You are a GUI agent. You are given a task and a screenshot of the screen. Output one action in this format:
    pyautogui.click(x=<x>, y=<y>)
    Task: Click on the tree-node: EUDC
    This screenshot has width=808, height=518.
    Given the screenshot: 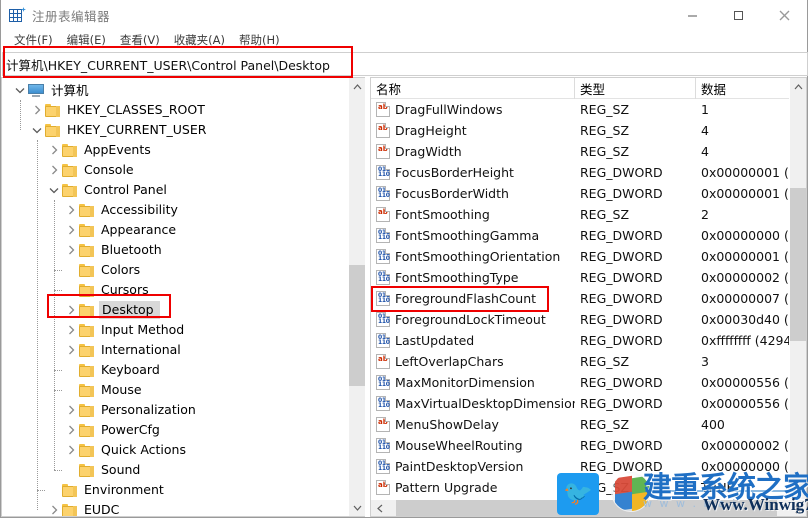 What is the action you would take?
    pyautogui.click(x=175, y=508)
    